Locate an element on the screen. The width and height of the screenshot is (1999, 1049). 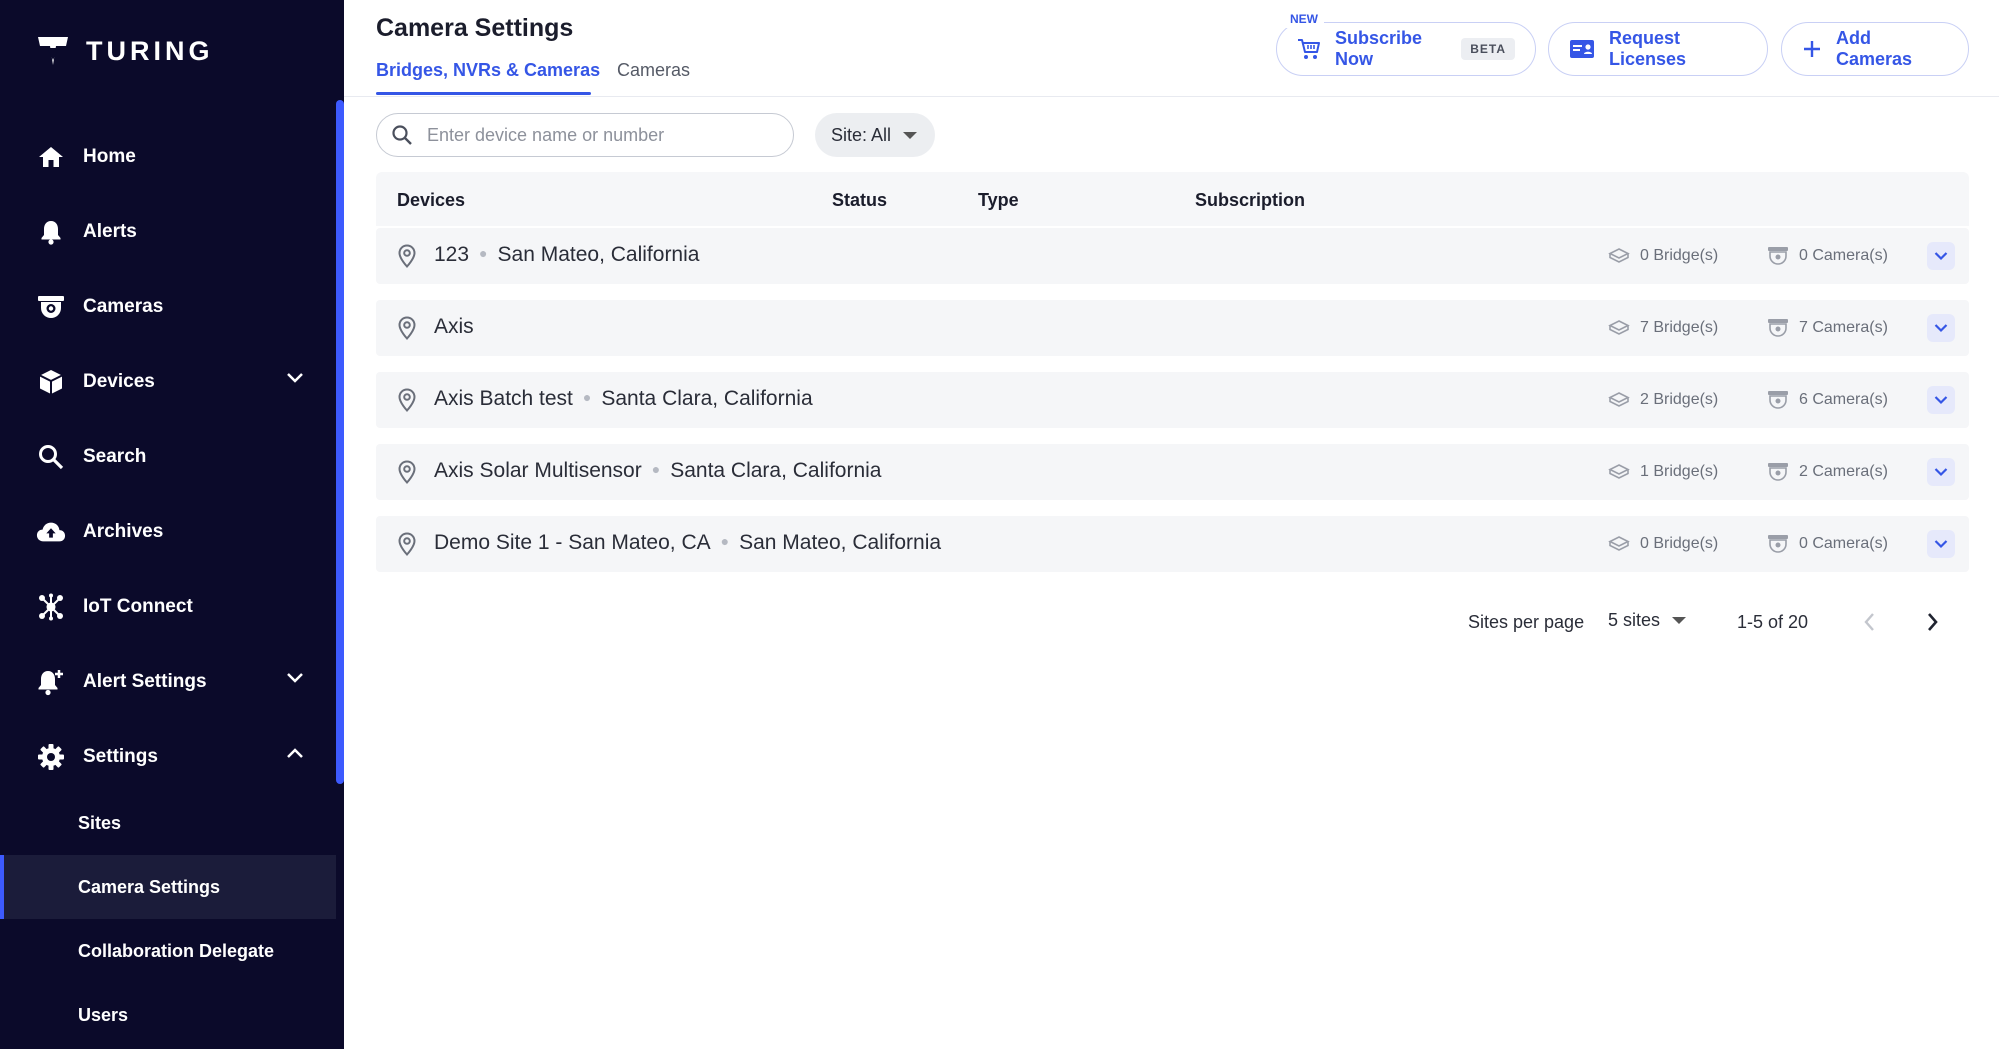
site-name-cell: Axis is located at coordinates (454, 327).